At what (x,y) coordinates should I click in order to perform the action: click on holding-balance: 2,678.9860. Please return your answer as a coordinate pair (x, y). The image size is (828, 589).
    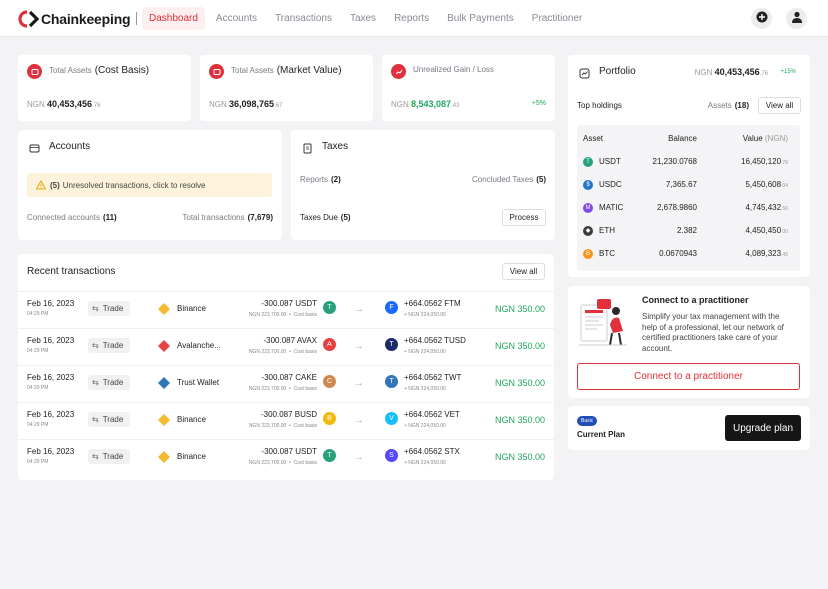
    Looking at the image, I should click on (676, 207).